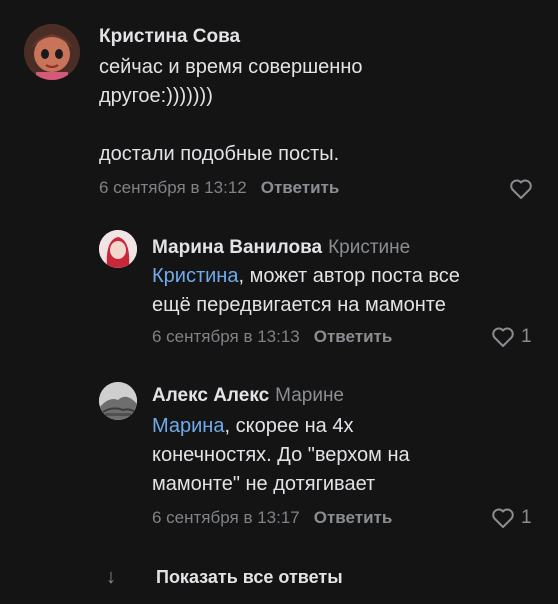 This screenshot has height=604, width=558. I want to click on text-line: достали подобные посты., so click(219, 154).